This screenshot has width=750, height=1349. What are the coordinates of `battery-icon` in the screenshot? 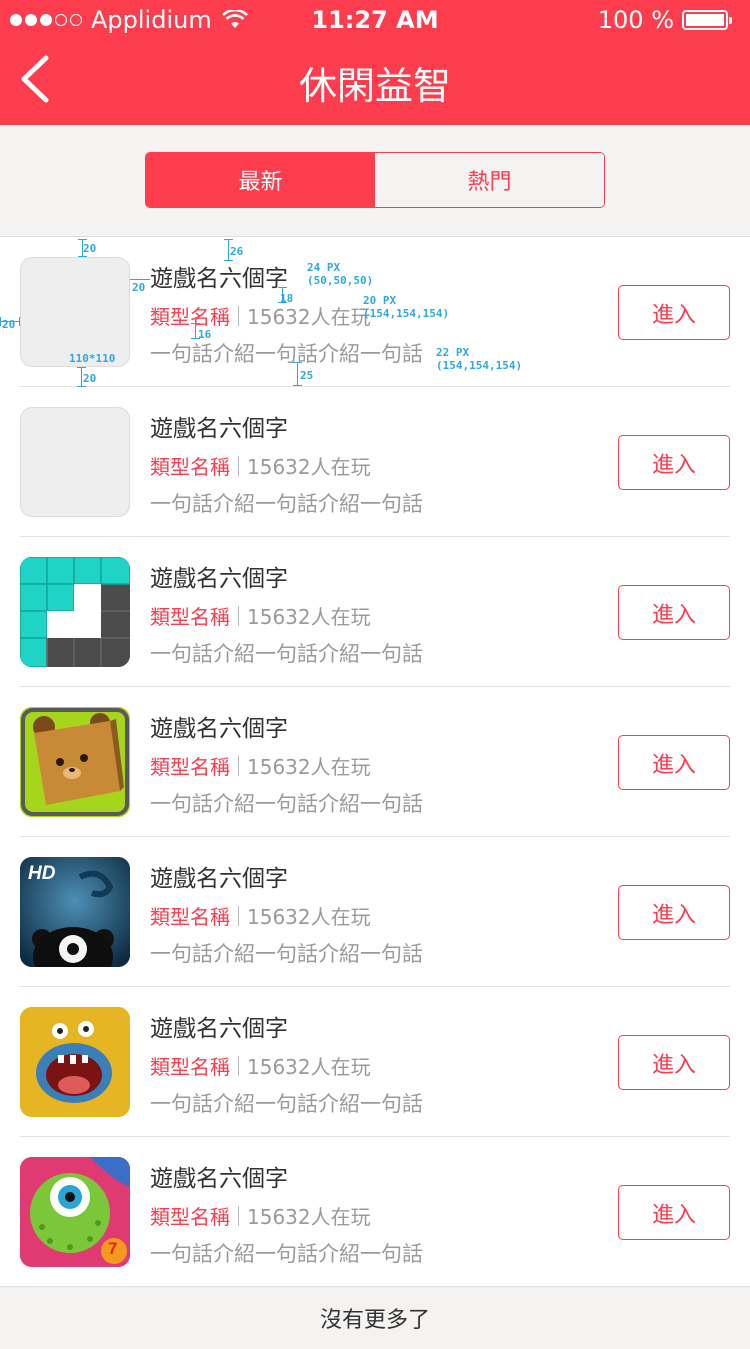 It's located at (707, 20).